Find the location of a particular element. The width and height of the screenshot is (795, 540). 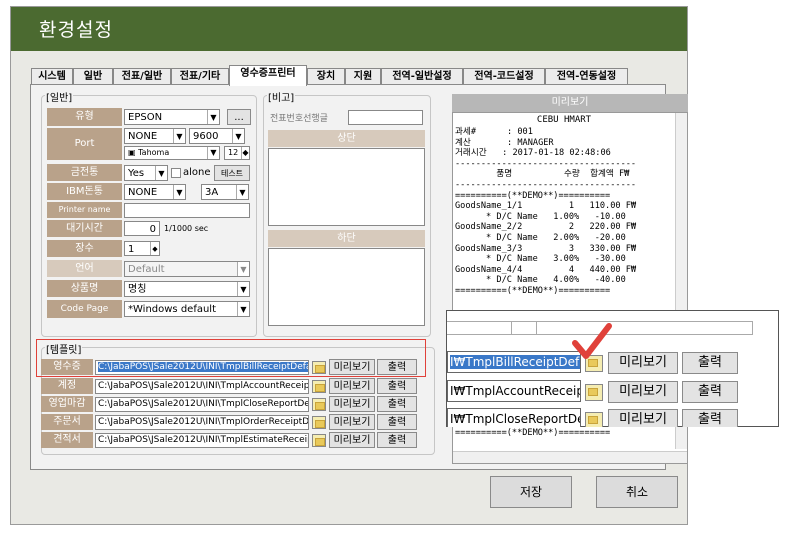

baud-value: 9600 is located at coordinates (206, 136).